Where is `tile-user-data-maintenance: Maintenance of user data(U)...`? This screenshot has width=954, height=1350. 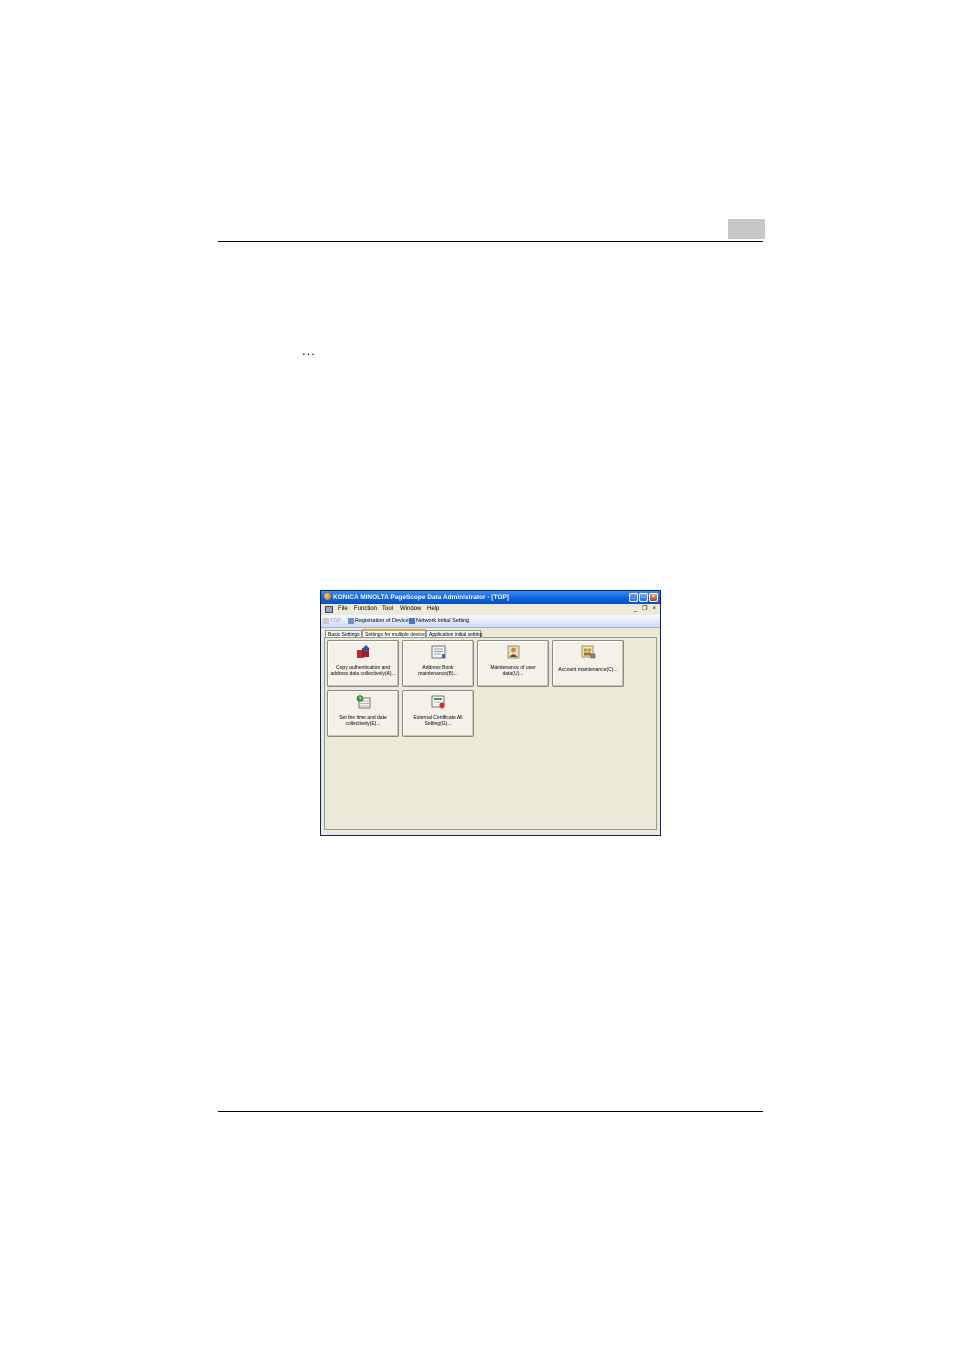
tile-user-data-maintenance: Maintenance of user data(U)... is located at coordinates (513, 663).